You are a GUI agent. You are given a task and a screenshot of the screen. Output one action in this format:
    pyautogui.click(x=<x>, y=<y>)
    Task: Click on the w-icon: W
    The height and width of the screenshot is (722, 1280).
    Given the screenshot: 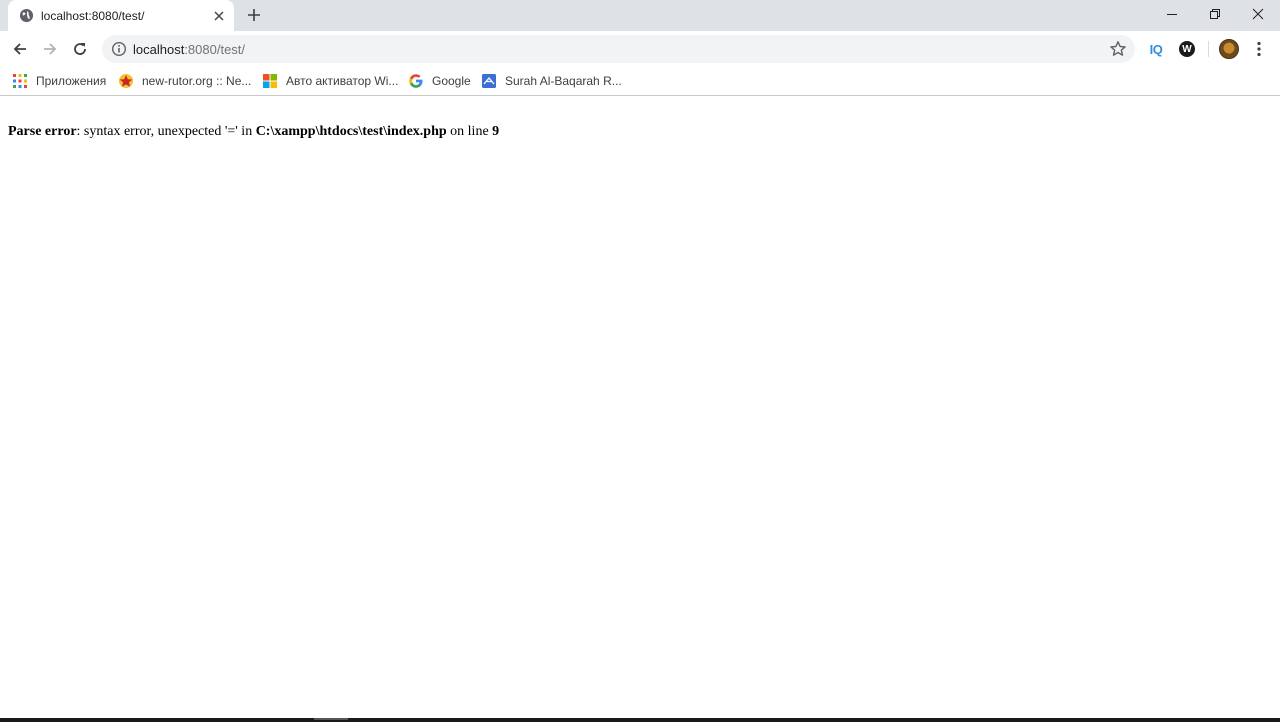 What is the action you would take?
    pyautogui.click(x=1187, y=49)
    